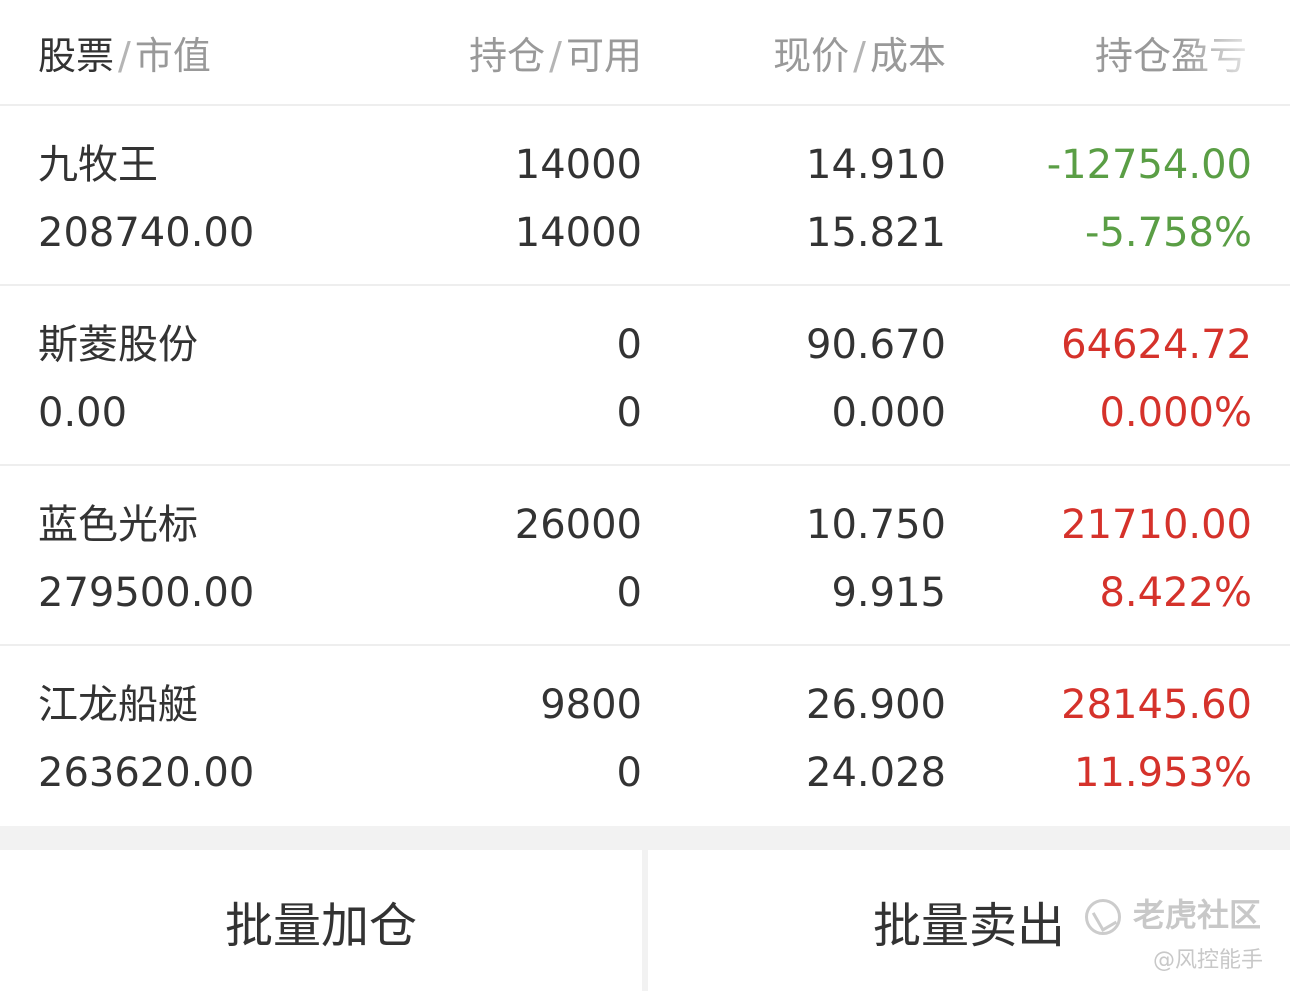 This screenshot has height=991, width=1290. I want to click on profit-loss-percent: 0.000%, so click(1175, 413).